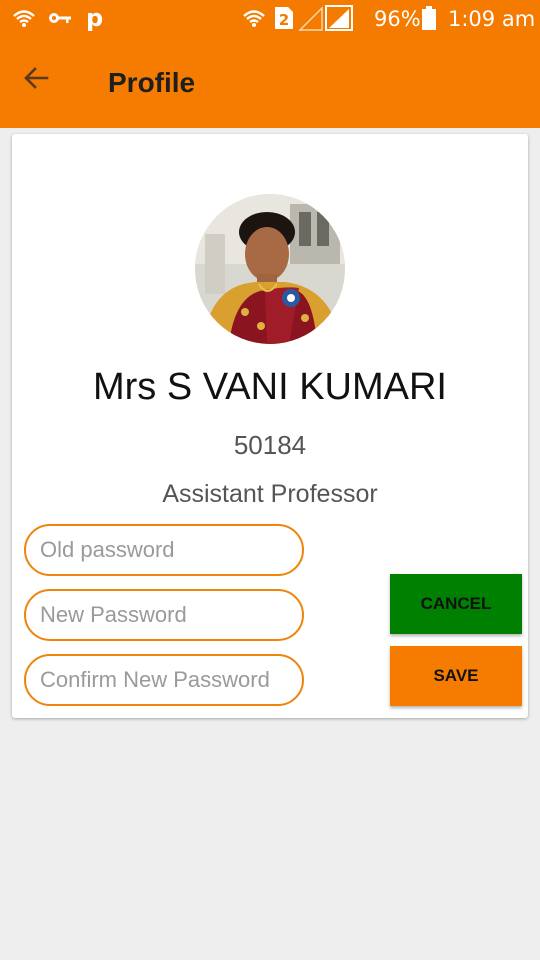 This screenshot has height=960, width=540. Describe the element at coordinates (429, 20) in the screenshot. I see `battery-icon` at that location.